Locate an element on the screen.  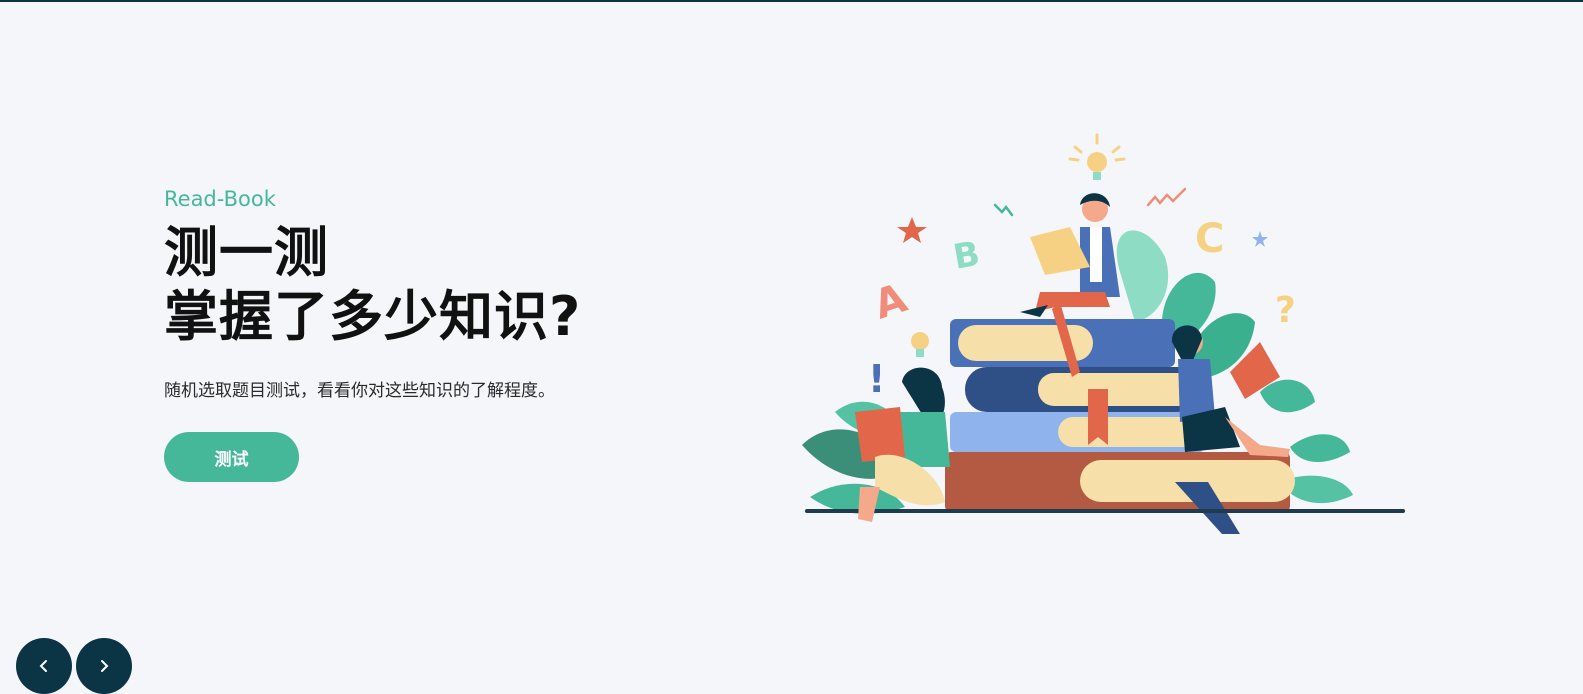
hero-title-line-2: 掌握了多少知识? is located at coordinates (373, 316).